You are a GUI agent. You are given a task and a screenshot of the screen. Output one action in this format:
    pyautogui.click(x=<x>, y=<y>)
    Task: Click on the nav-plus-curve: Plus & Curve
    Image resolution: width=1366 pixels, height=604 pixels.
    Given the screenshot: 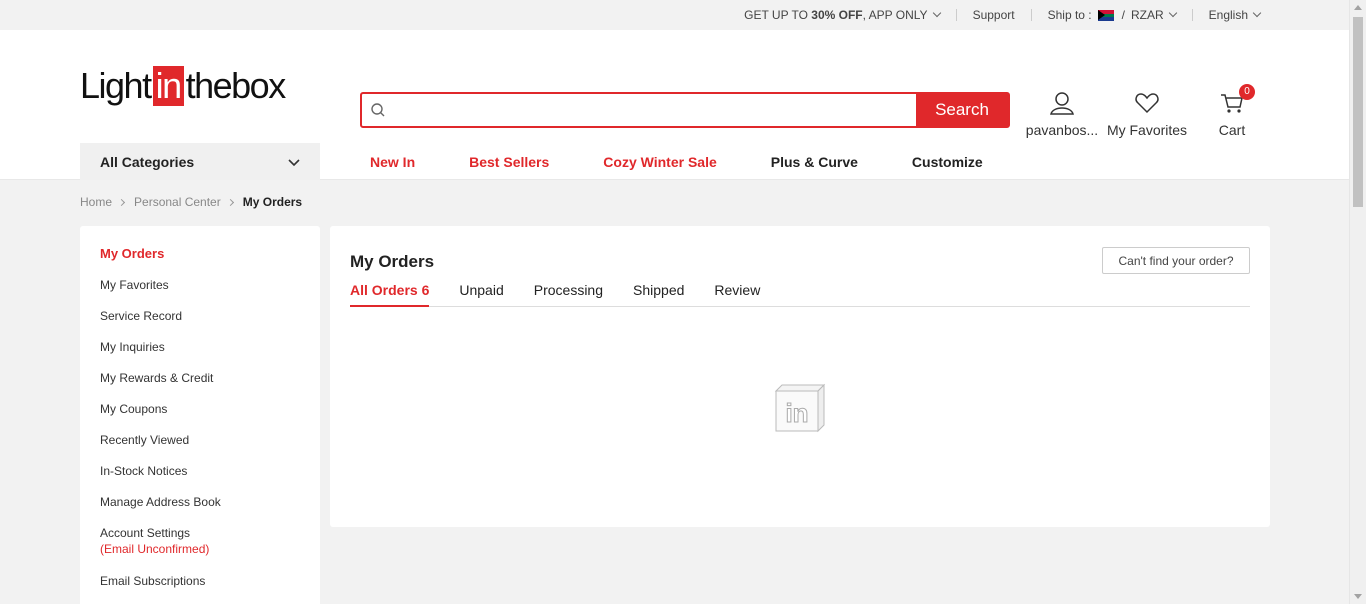 What is the action you would take?
    pyautogui.click(x=814, y=162)
    